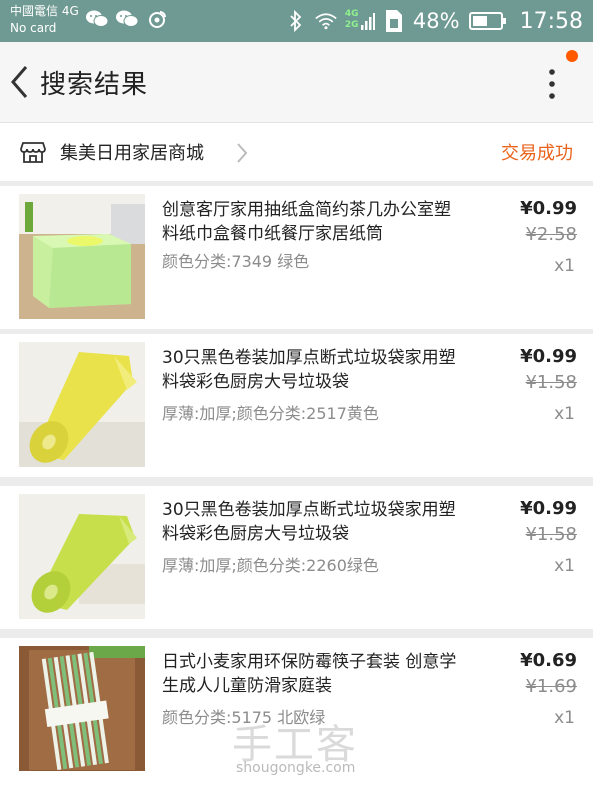 The width and height of the screenshot is (593, 787). What do you see at coordinates (326, 21) in the screenshot?
I see `wifi-icon` at bounding box center [326, 21].